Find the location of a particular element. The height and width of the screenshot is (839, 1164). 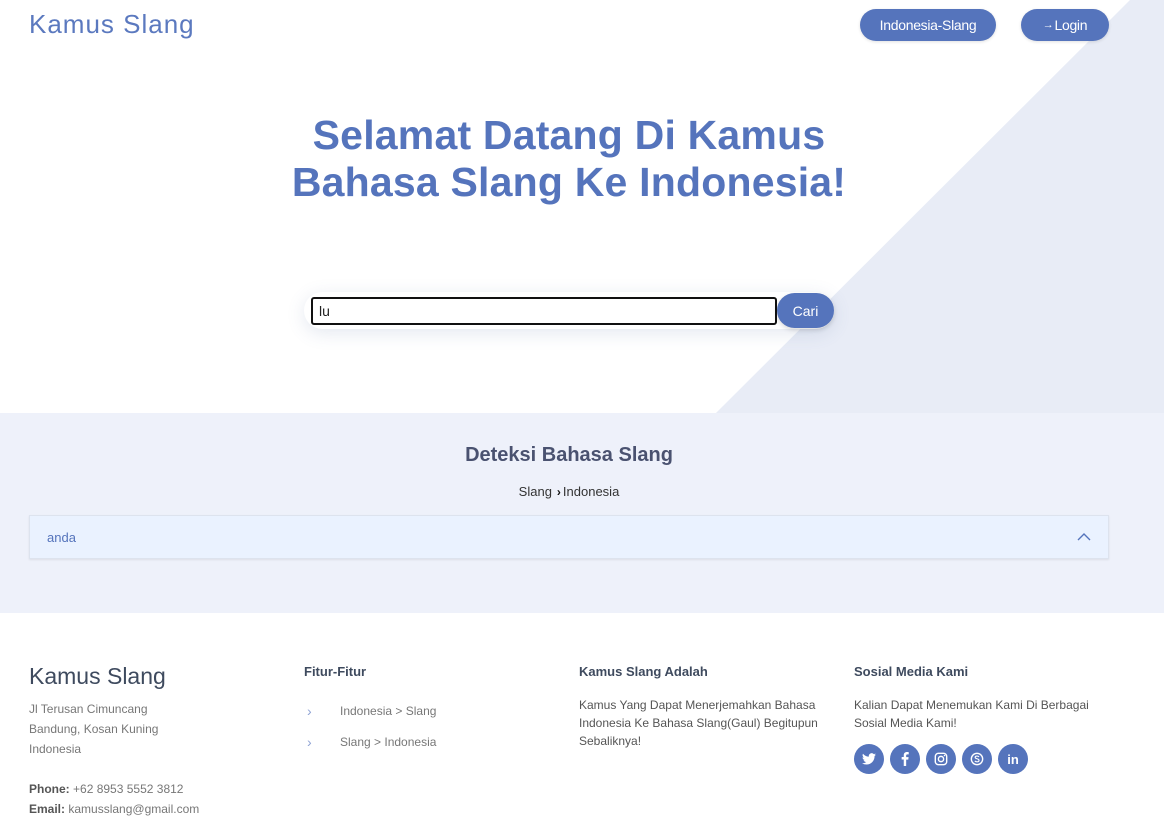

phone-row: Phone: +62 8953 5552 3812 is located at coordinates (114, 789).